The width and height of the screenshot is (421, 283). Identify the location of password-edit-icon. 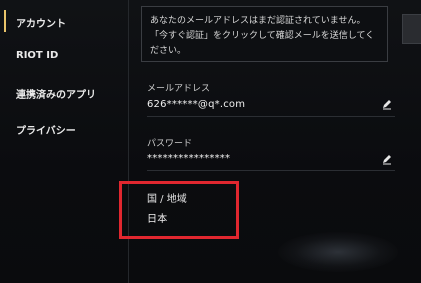
(387, 159).